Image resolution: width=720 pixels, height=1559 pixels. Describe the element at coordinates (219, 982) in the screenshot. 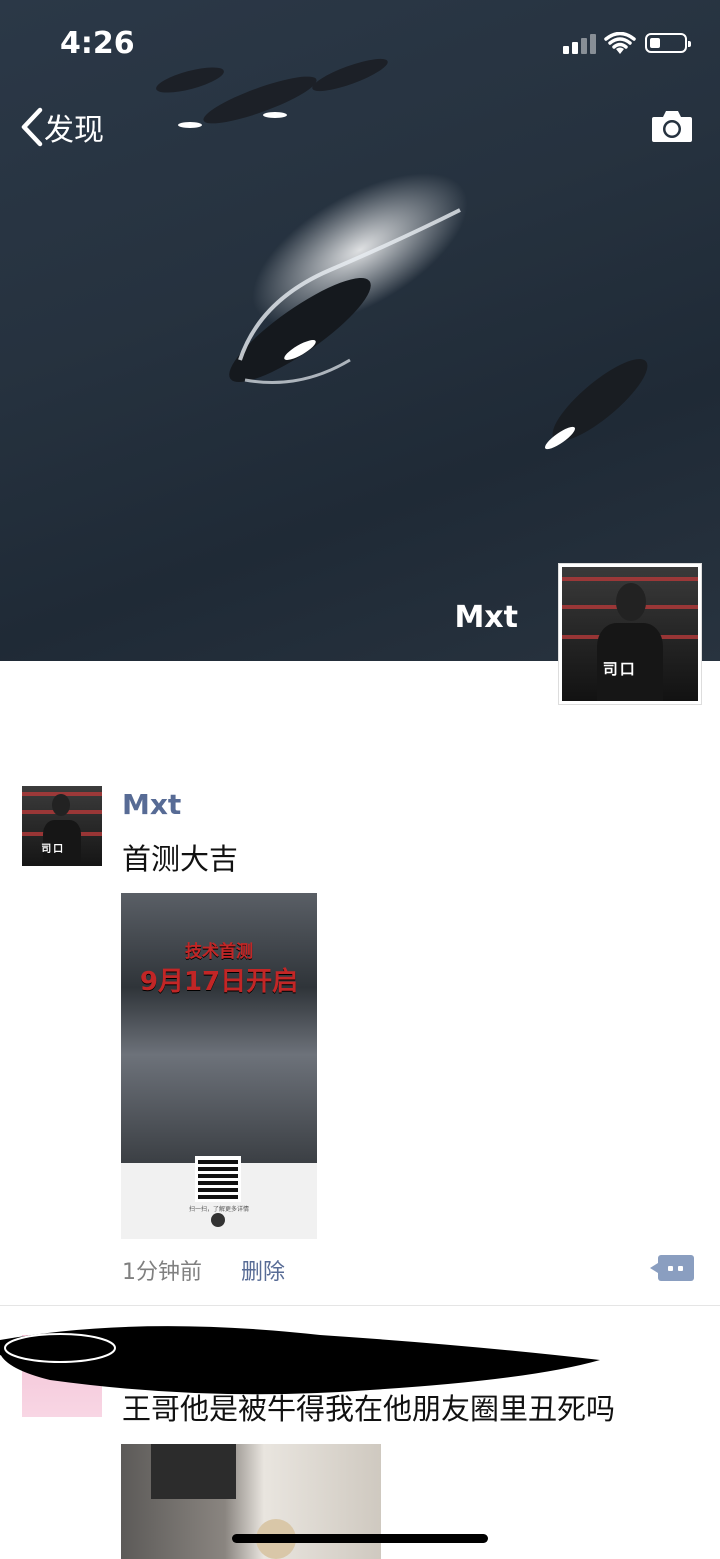

I see `poster-headline-main: 9月17日开启` at that location.